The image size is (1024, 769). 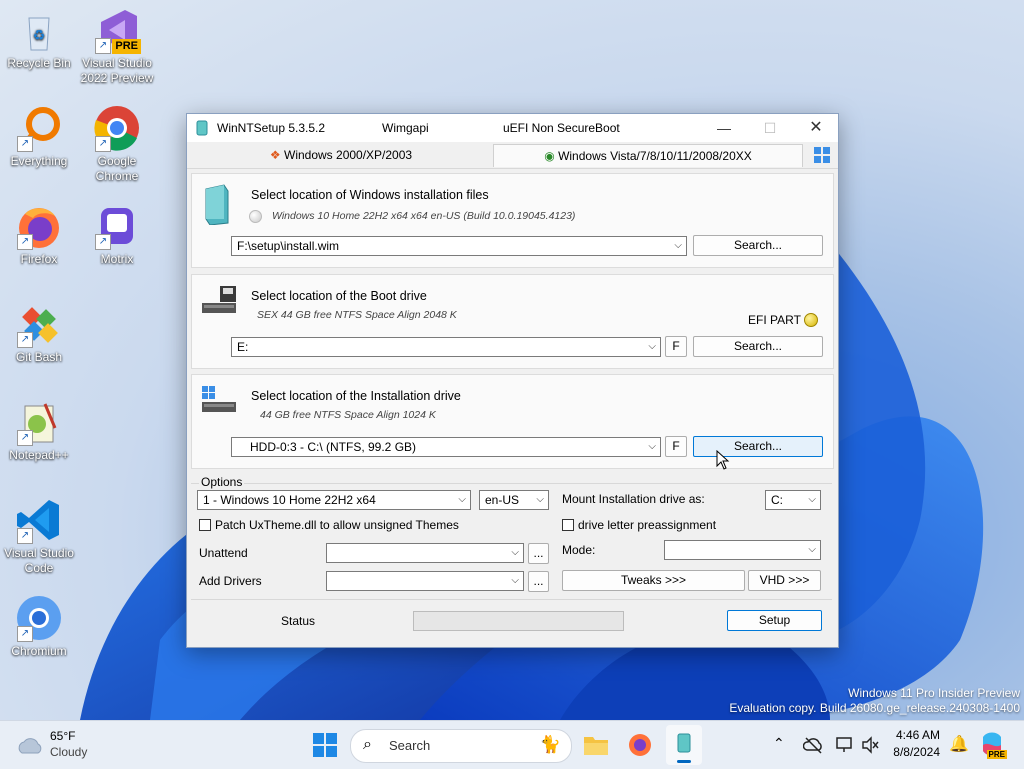 What do you see at coordinates (774, 620) in the screenshot?
I see `setup-button: Setup` at bounding box center [774, 620].